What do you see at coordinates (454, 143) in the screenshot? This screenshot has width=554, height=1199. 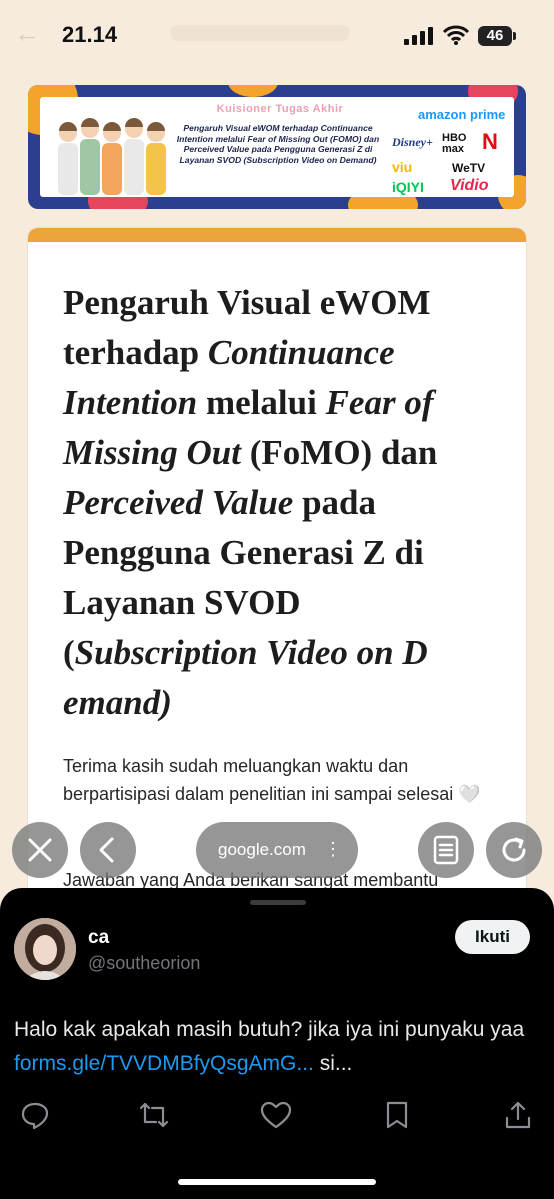 I see `logo-hbo-max: HBO max` at bounding box center [454, 143].